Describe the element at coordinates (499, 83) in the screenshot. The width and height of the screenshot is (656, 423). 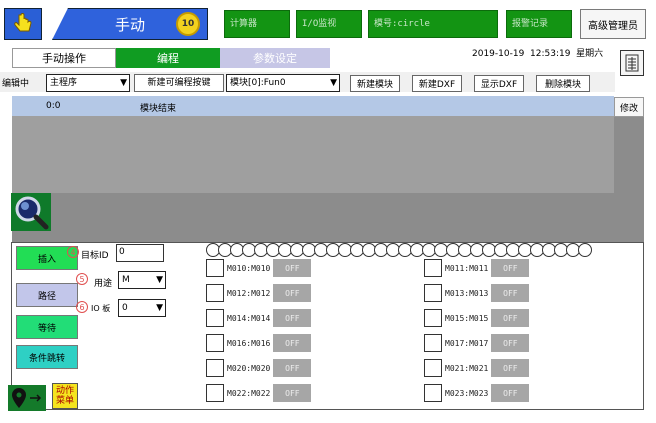
I see `show-dxf-button: 显示DXF` at that location.